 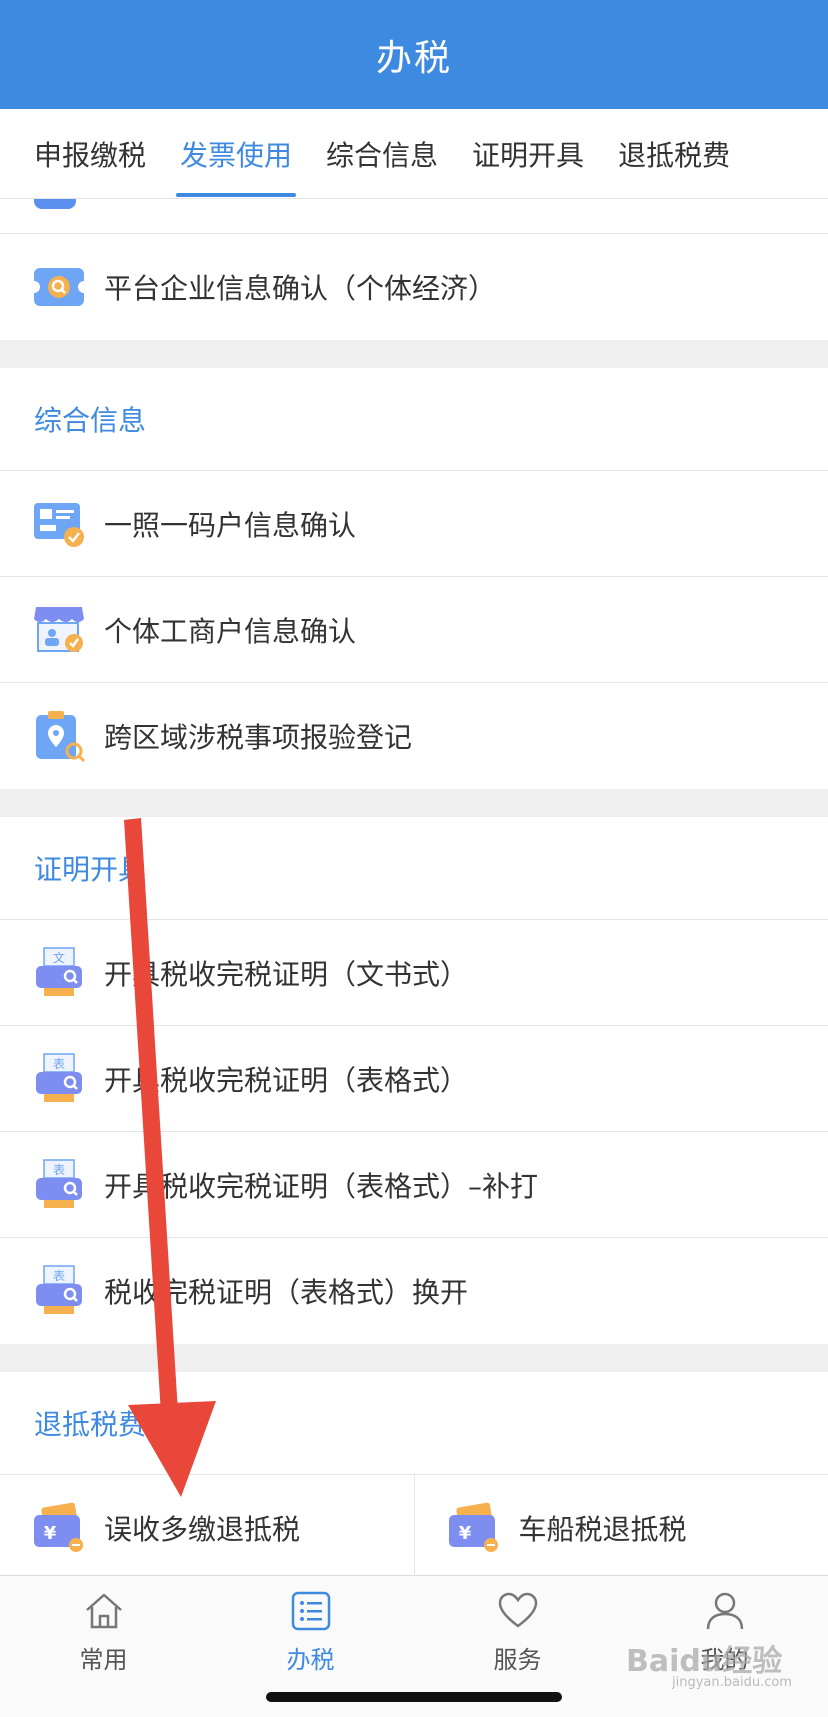 I want to click on location-search-icon, so click(x=59, y=736).